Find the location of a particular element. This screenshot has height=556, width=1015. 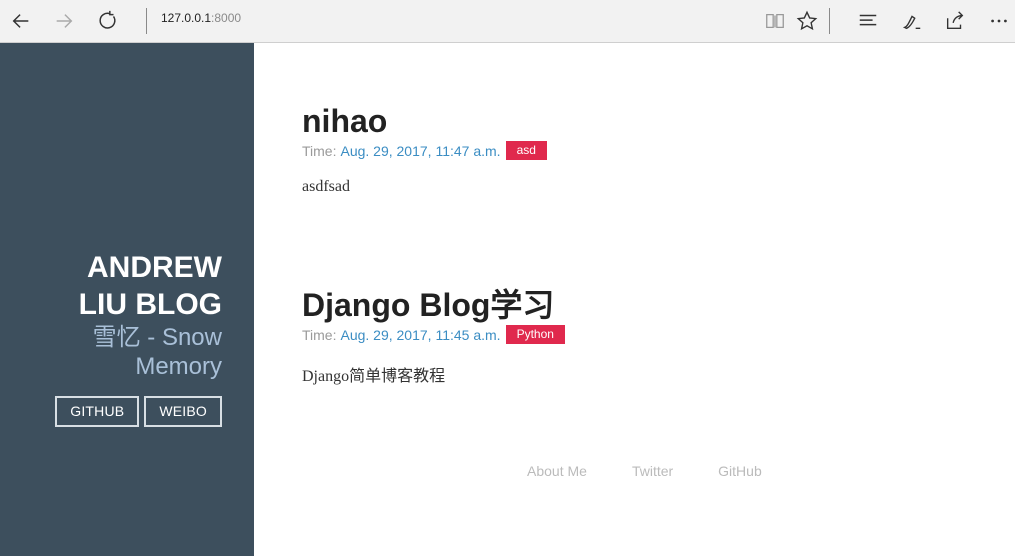

post-title: Django Blog学习 is located at coordinates (433, 305).